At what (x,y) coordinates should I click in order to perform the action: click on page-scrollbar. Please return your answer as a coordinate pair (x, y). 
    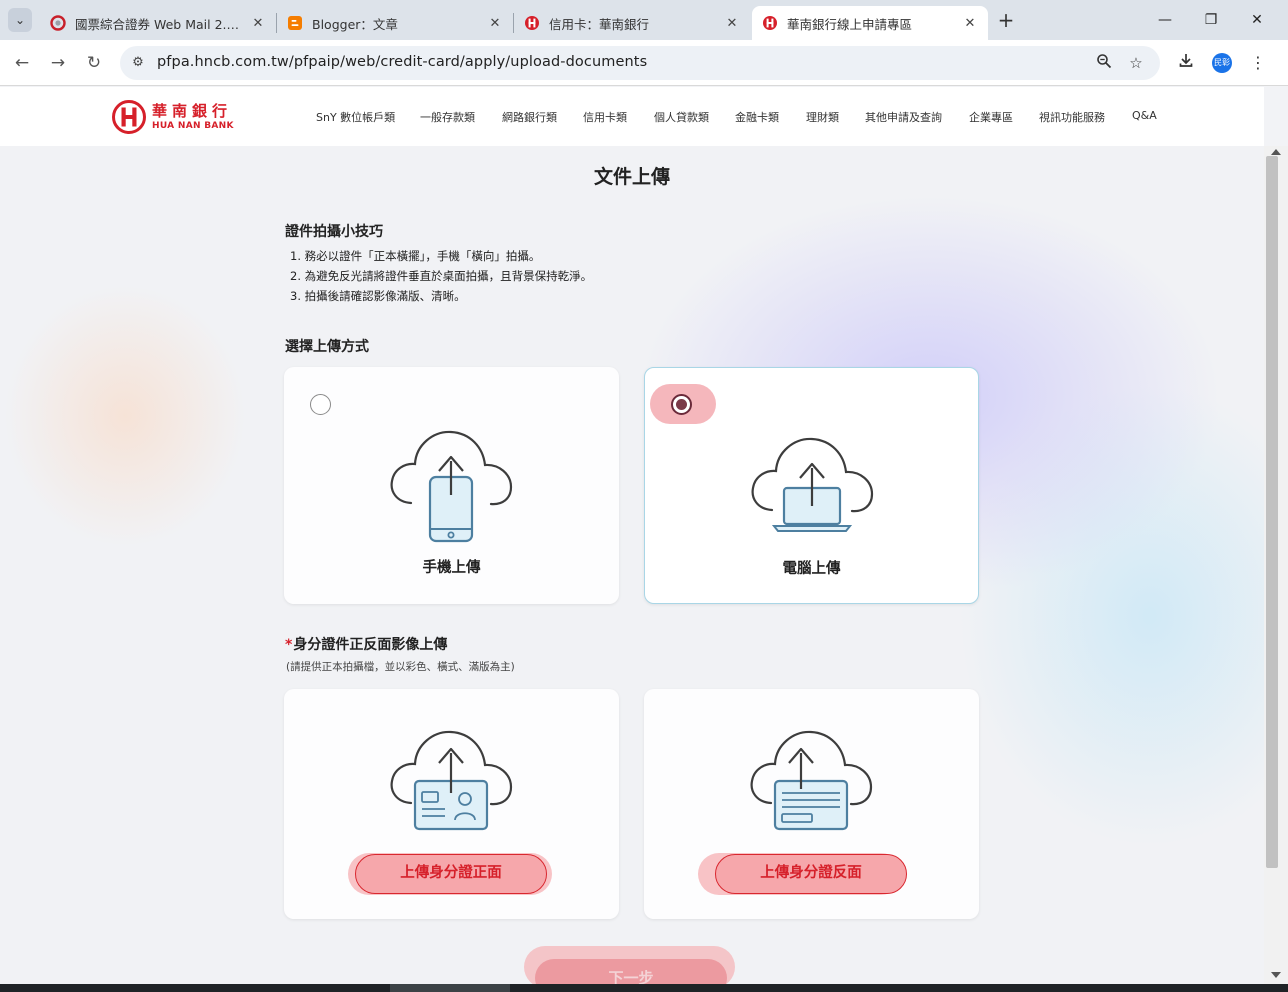
    Looking at the image, I should click on (1276, 565).